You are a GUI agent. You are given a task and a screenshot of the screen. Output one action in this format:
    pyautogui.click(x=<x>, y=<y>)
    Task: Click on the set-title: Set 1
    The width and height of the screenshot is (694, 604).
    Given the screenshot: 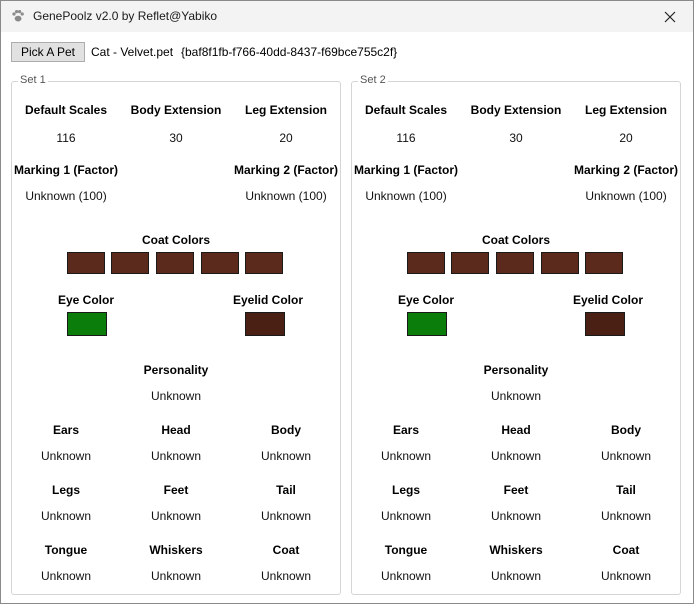 What is the action you would take?
    pyautogui.click(x=33, y=80)
    